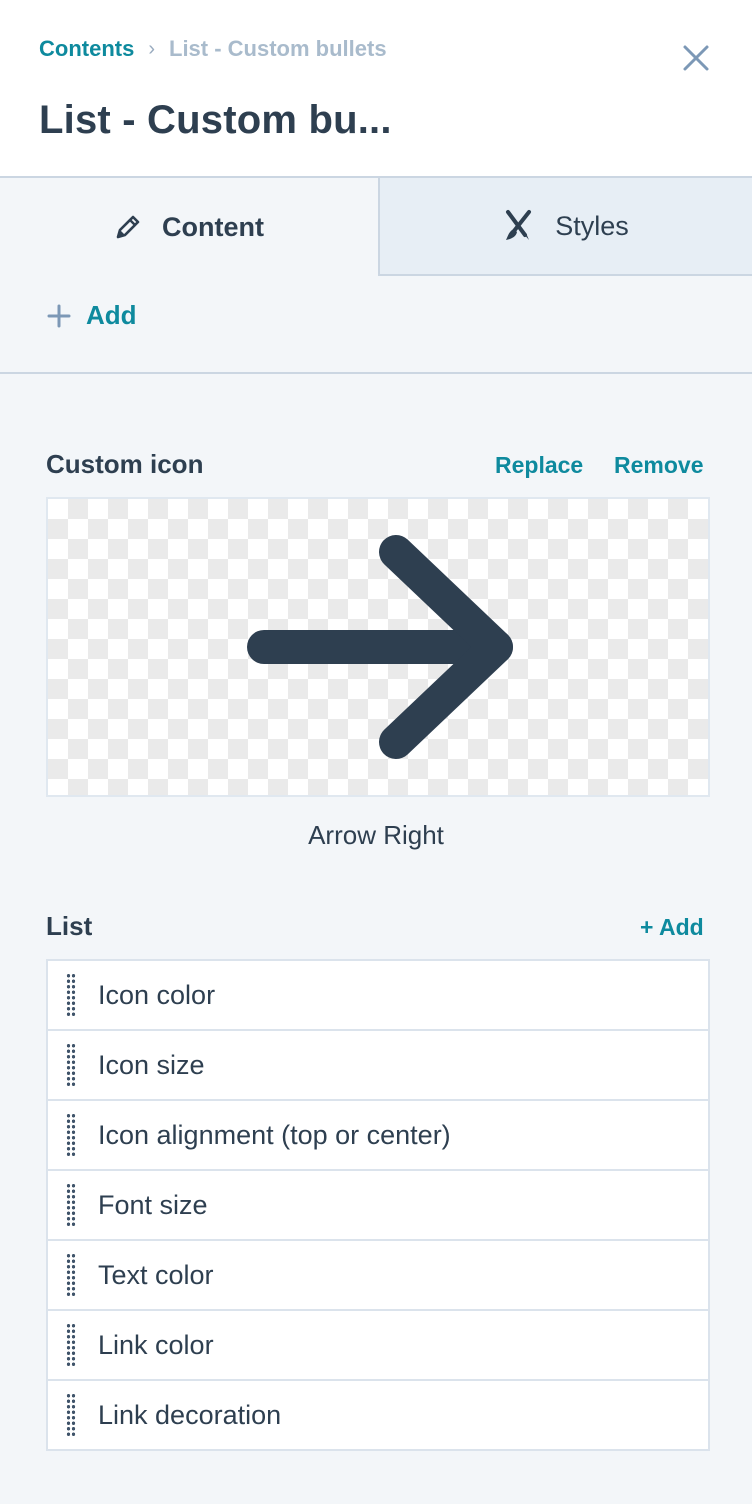 The image size is (752, 1504). I want to click on list-item: Icon alignment (top or center), so click(378, 1136).